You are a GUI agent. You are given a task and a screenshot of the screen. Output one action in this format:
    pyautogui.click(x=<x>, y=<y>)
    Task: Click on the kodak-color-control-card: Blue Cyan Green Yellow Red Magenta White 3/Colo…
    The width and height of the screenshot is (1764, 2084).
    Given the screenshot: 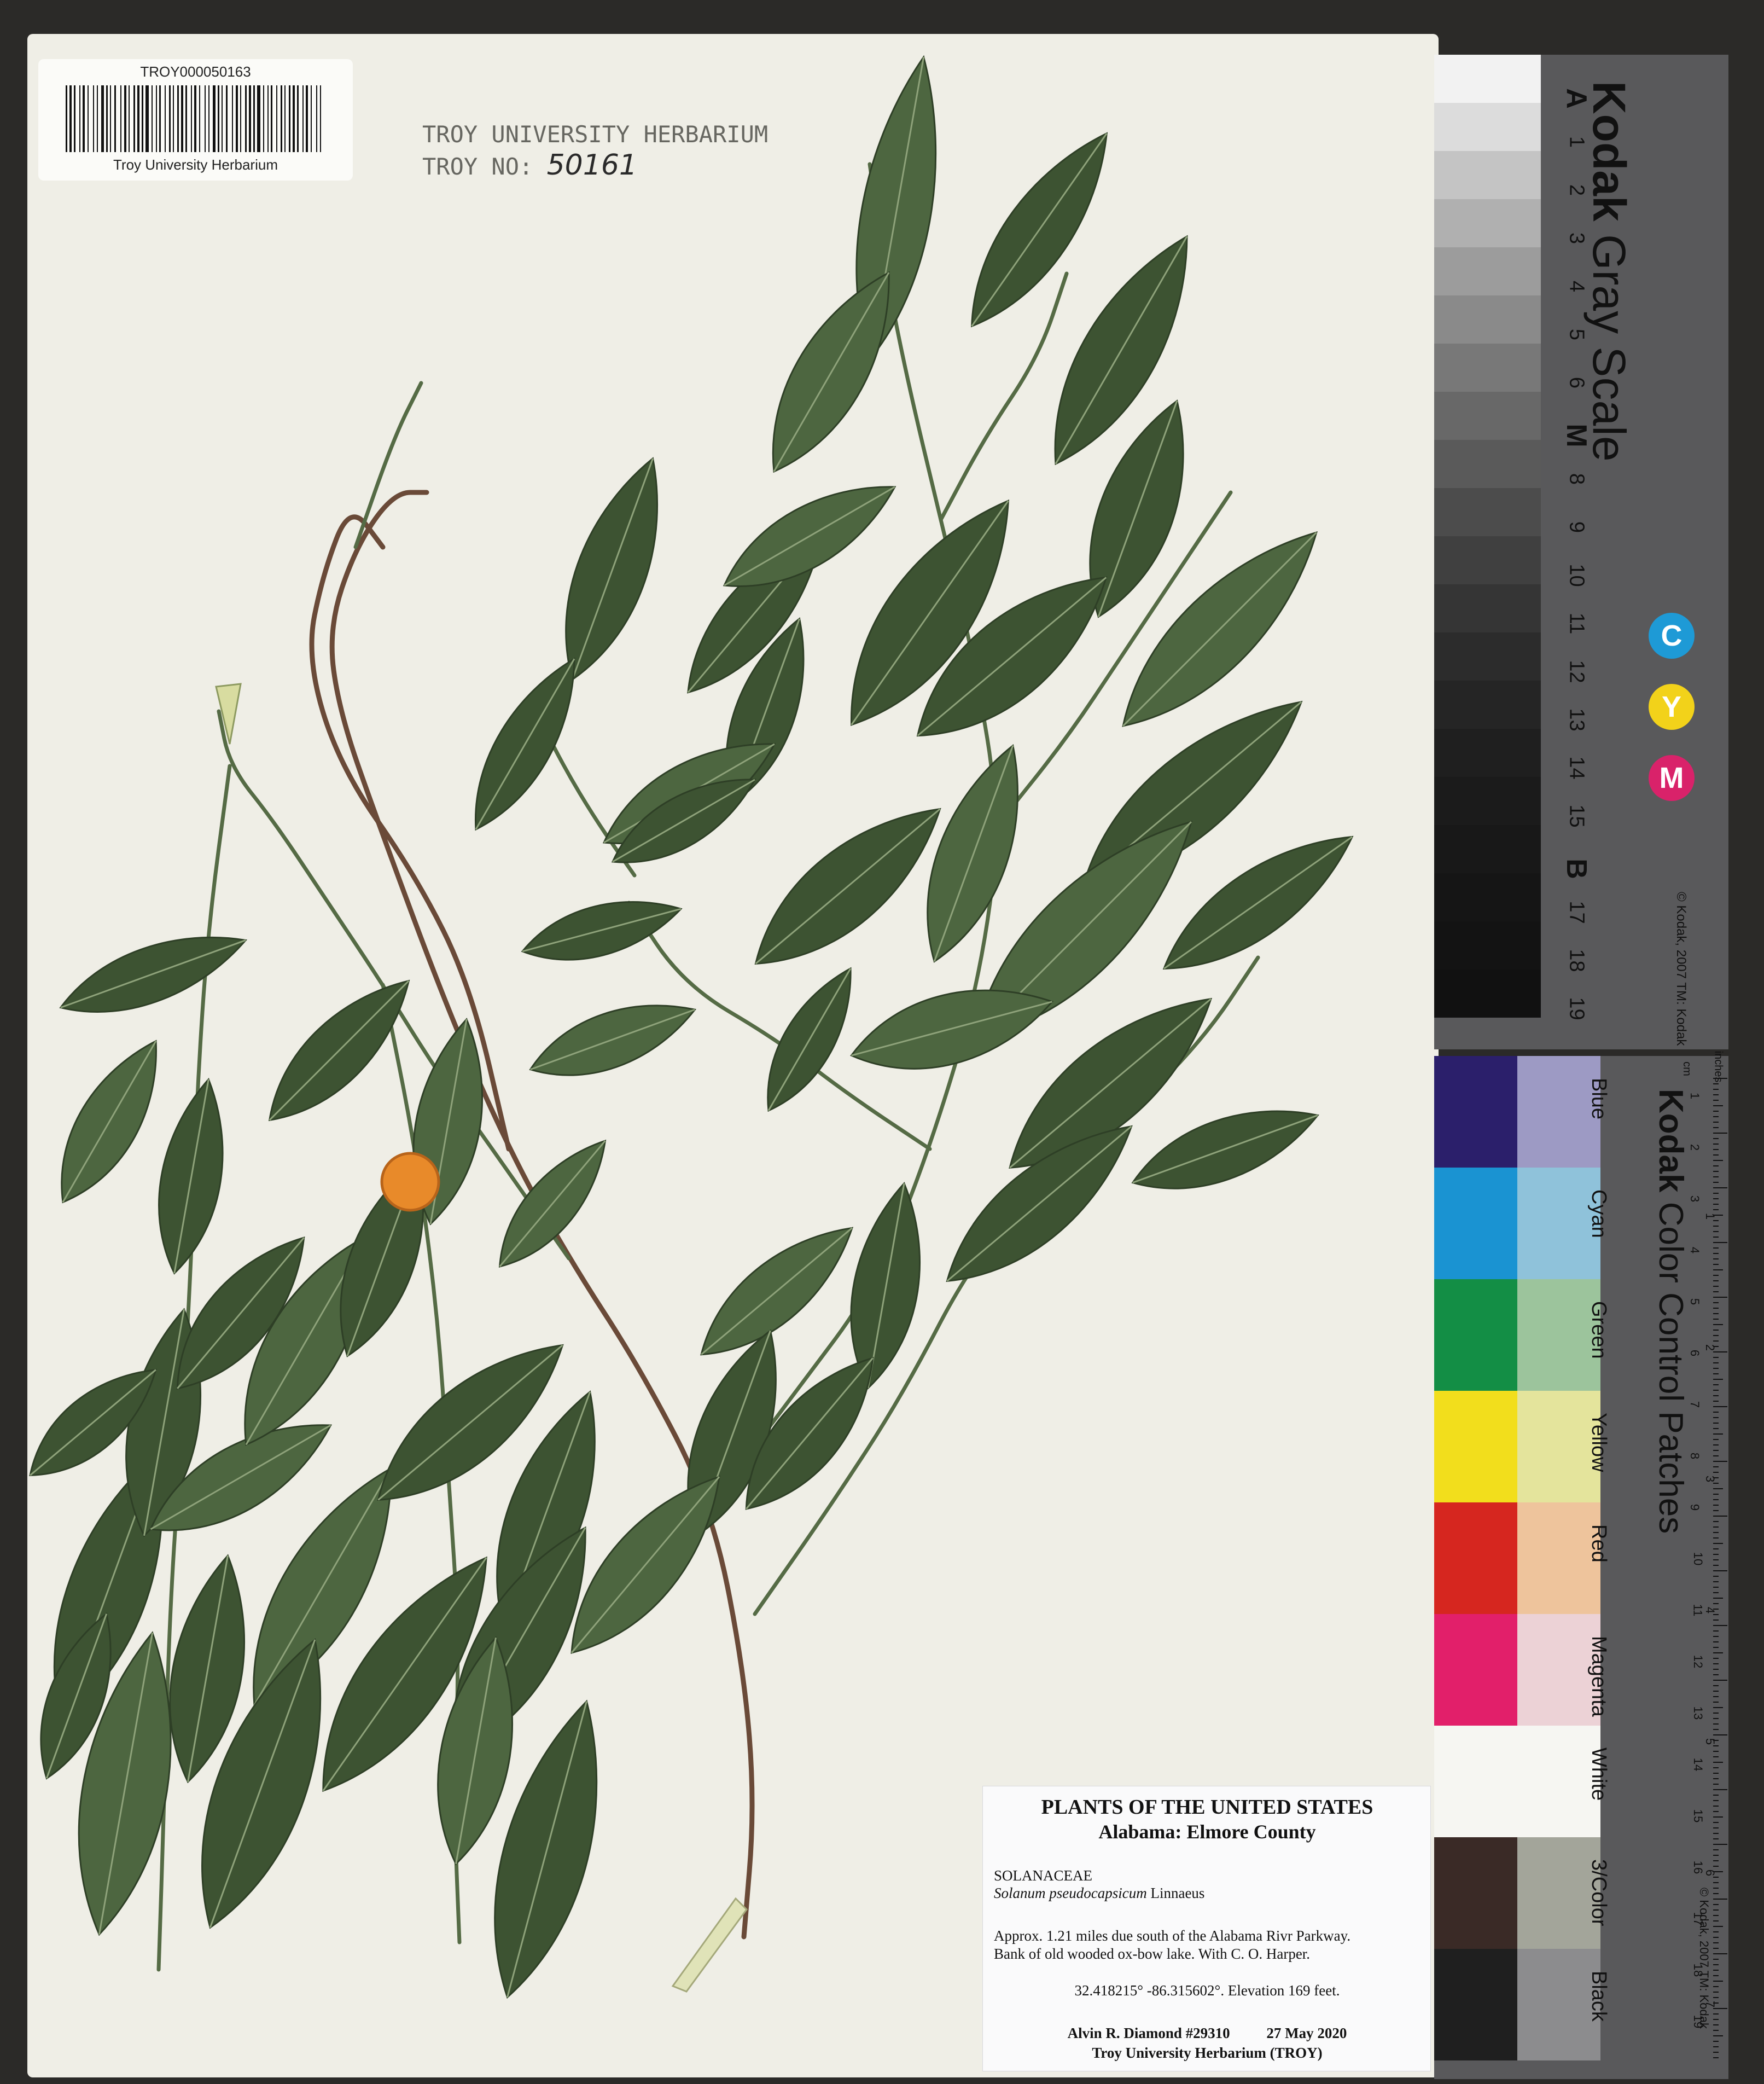 What is the action you would take?
    pyautogui.click(x=1581, y=1565)
    